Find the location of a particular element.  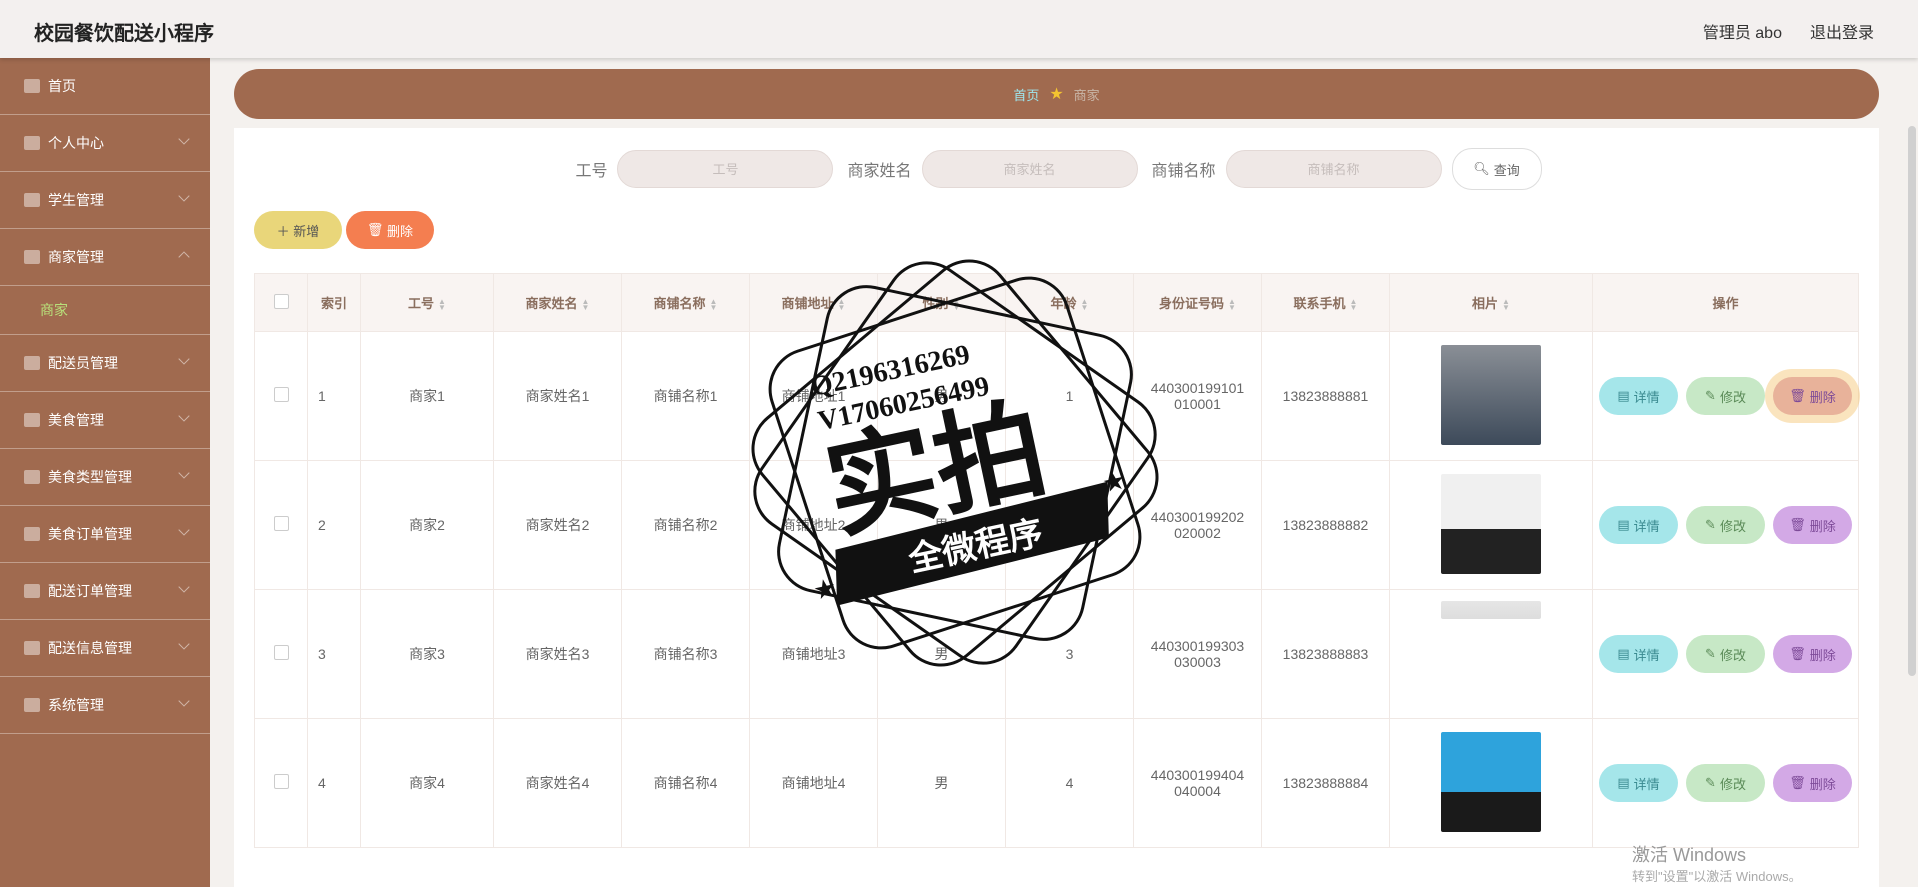

query-button-label: 查询 is located at coordinates (1506, 170).